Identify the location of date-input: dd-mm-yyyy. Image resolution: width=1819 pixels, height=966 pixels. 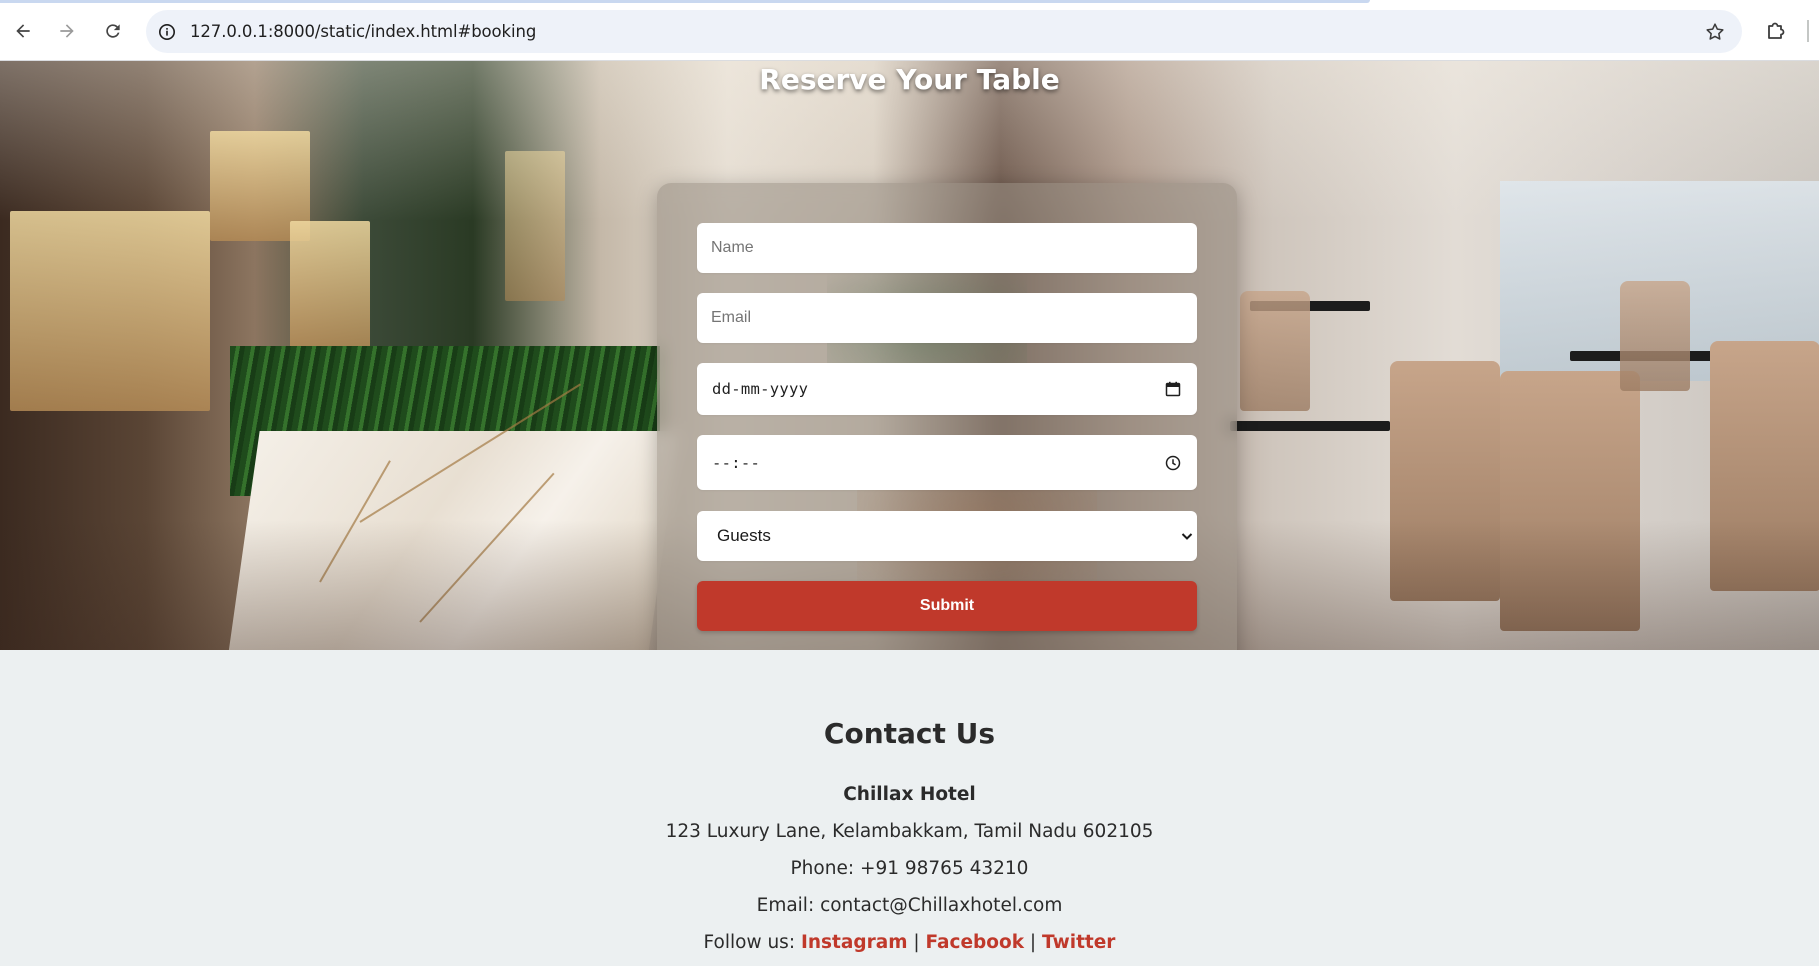
(947, 389).